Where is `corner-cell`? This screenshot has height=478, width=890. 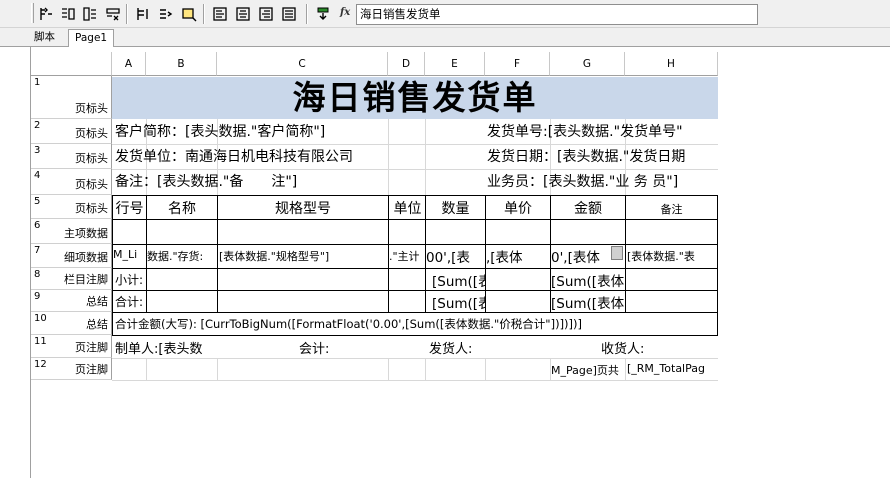
corner-cell is located at coordinates (71, 64).